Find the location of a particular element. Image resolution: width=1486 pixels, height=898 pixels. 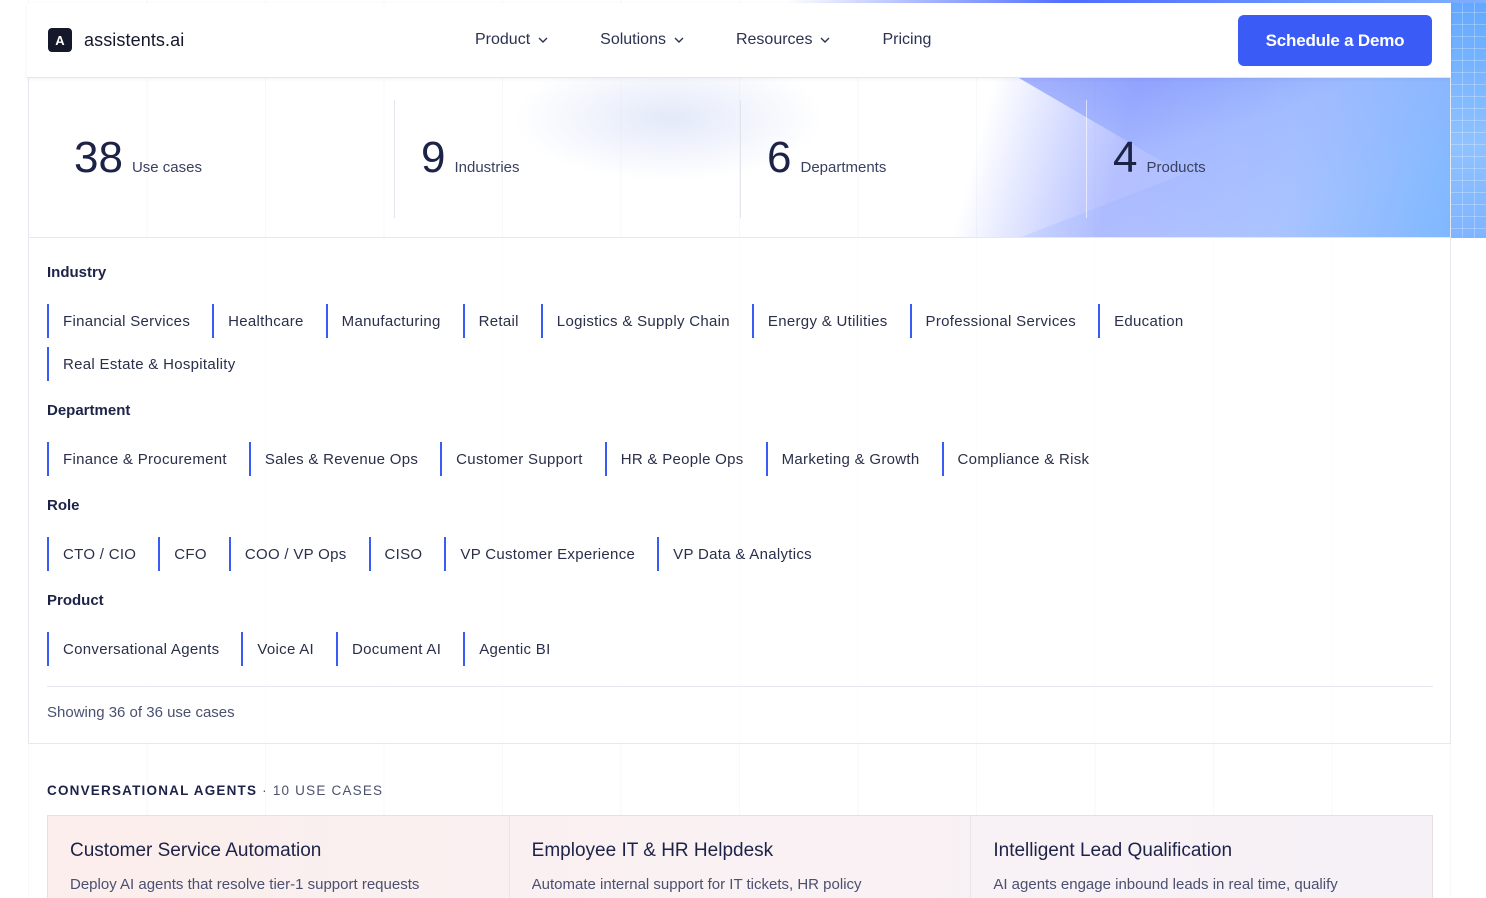

nav-pricing: Pricing is located at coordinates (906, 40).